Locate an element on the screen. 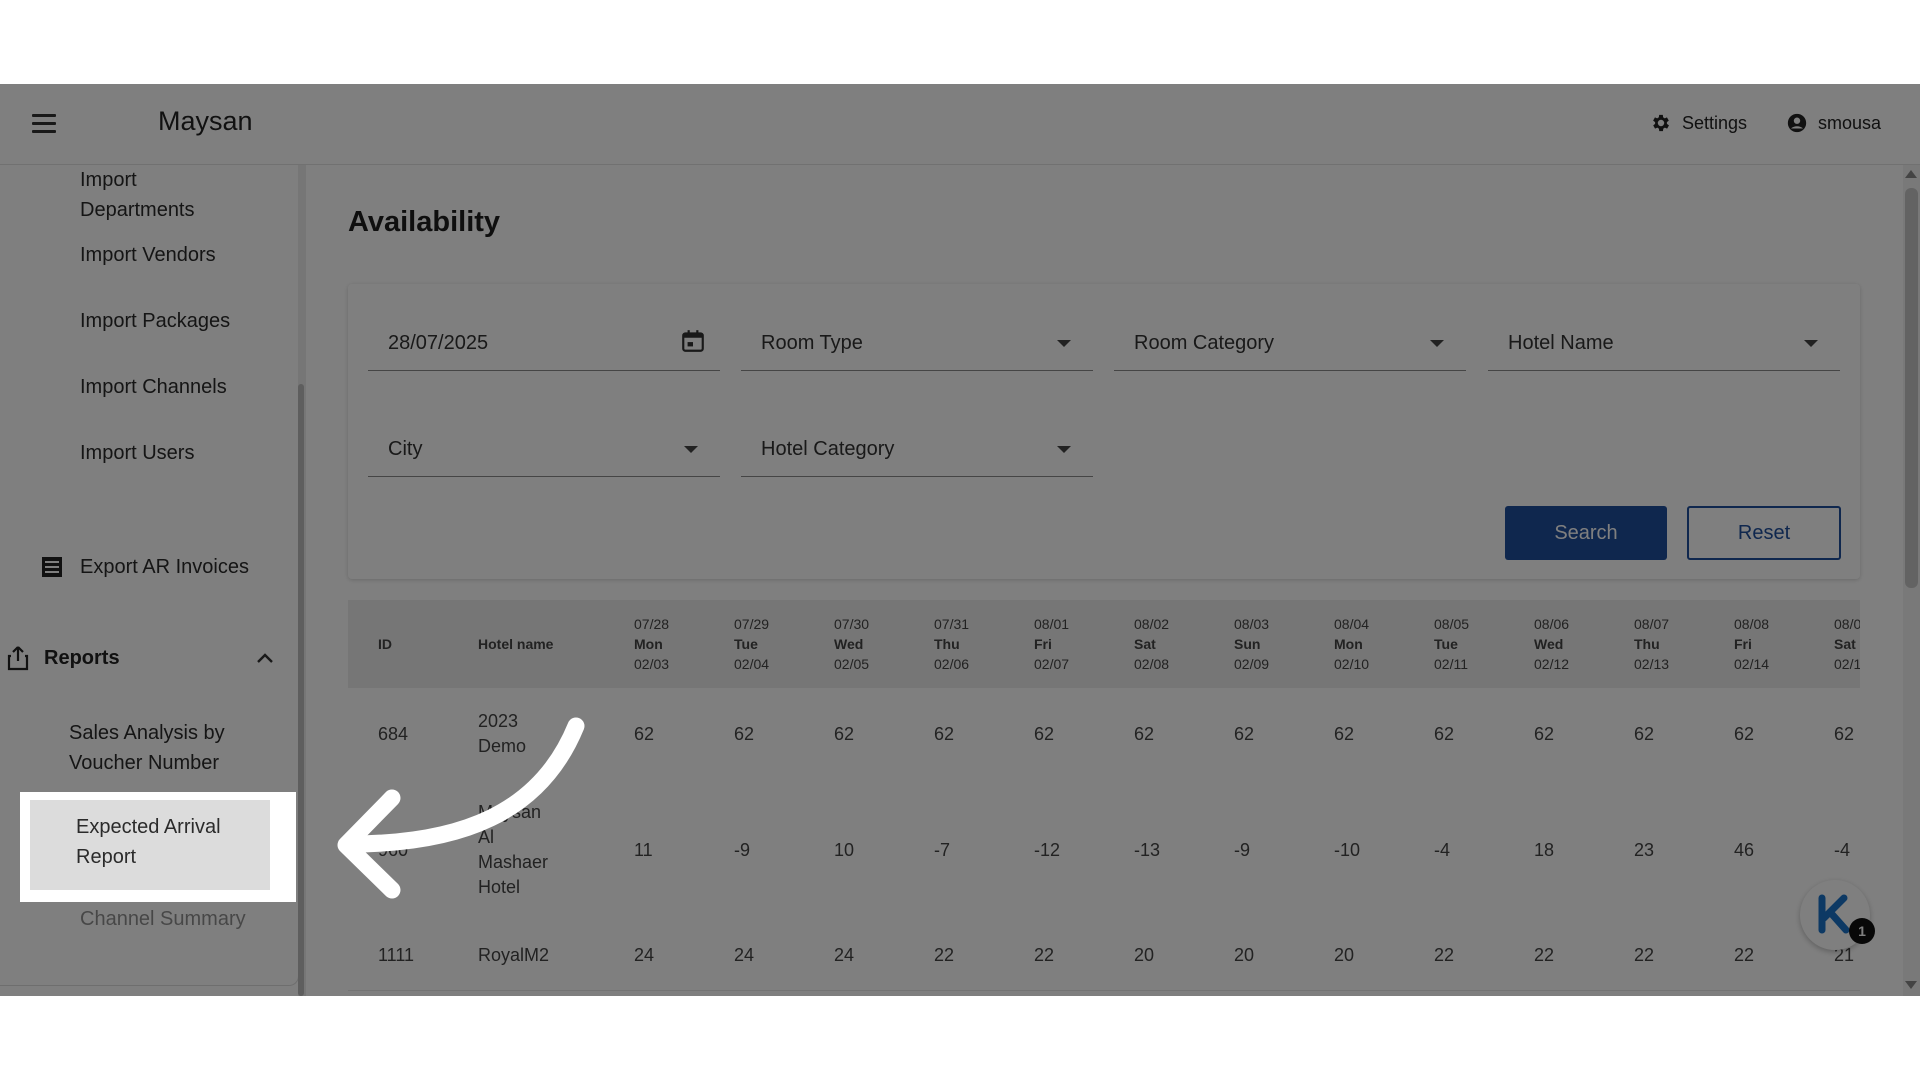 This screenshot has height=1080, width=1920. sidebar-item-channel-summary: Channel Summary is located at coordinates (163, 919).